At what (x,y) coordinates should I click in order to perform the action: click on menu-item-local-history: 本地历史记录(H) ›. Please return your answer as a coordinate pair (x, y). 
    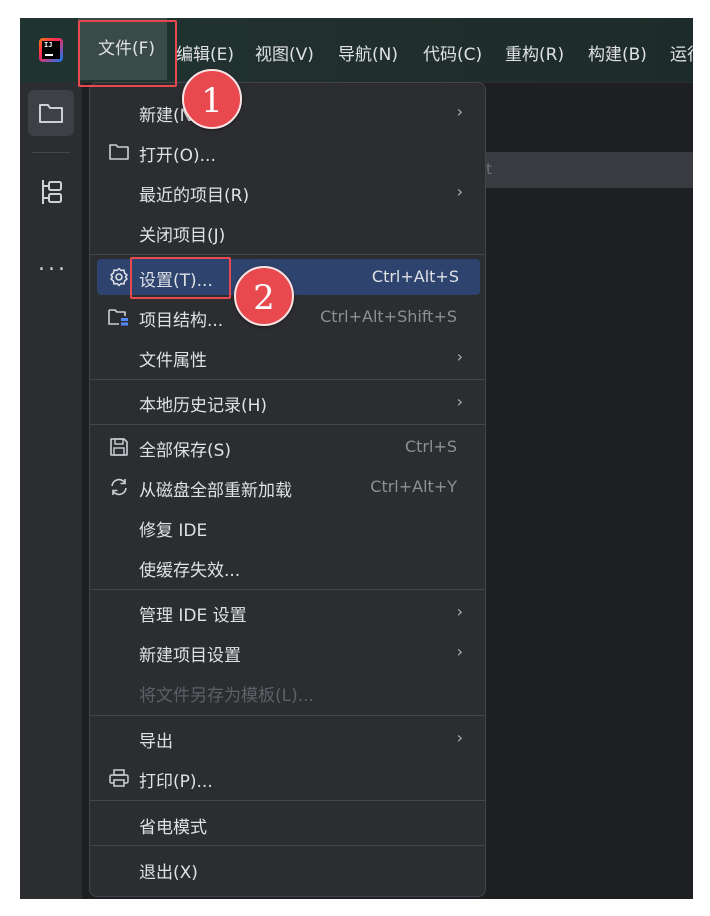
    Looking at the image, I should click on (287, 402).